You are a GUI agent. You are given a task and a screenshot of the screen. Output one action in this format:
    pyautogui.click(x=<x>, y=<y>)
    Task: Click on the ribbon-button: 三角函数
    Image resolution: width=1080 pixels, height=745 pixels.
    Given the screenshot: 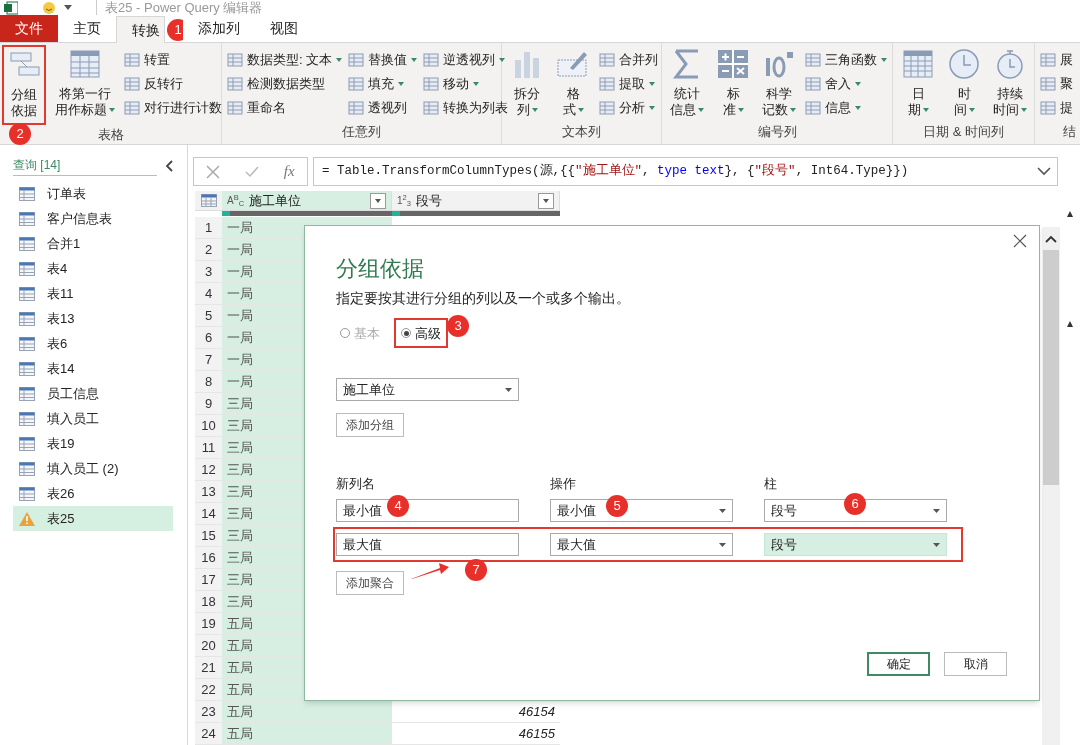 What is the action you would take?
    pyautogui.click(x=846, y=59)
    